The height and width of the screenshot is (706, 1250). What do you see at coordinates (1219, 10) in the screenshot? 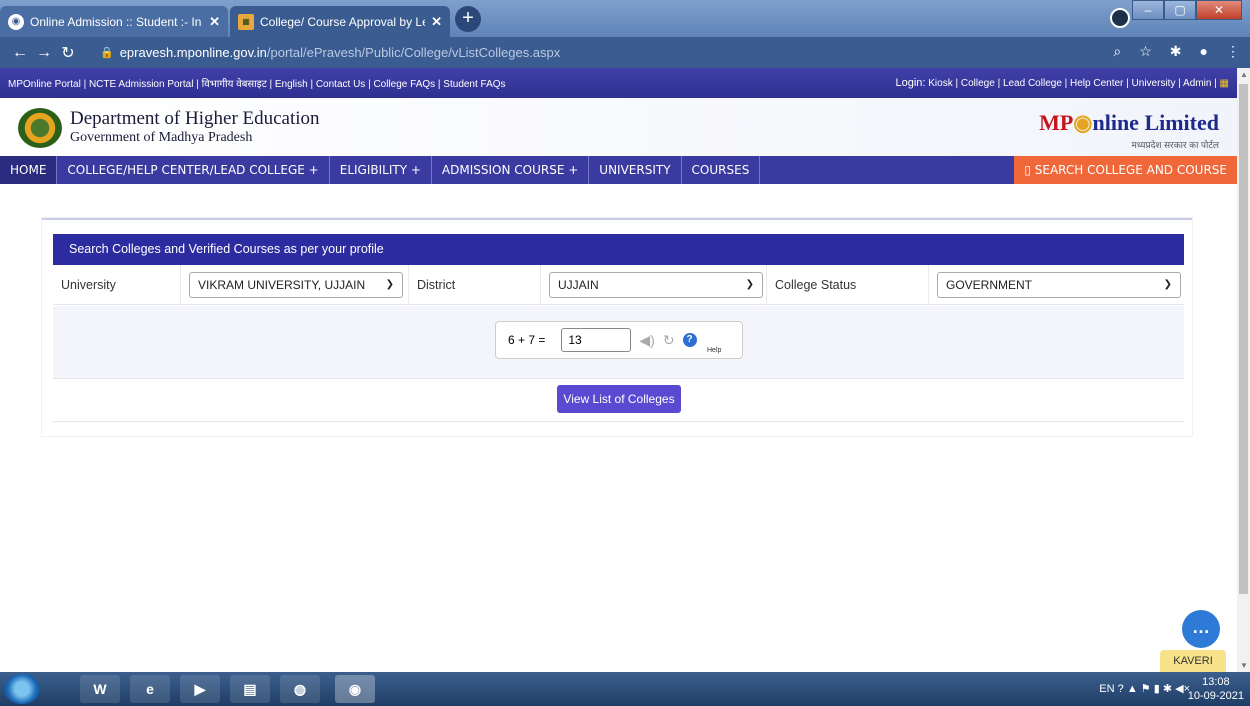
I see `close-window-button: ✕` at bounding box center [1219, 10].